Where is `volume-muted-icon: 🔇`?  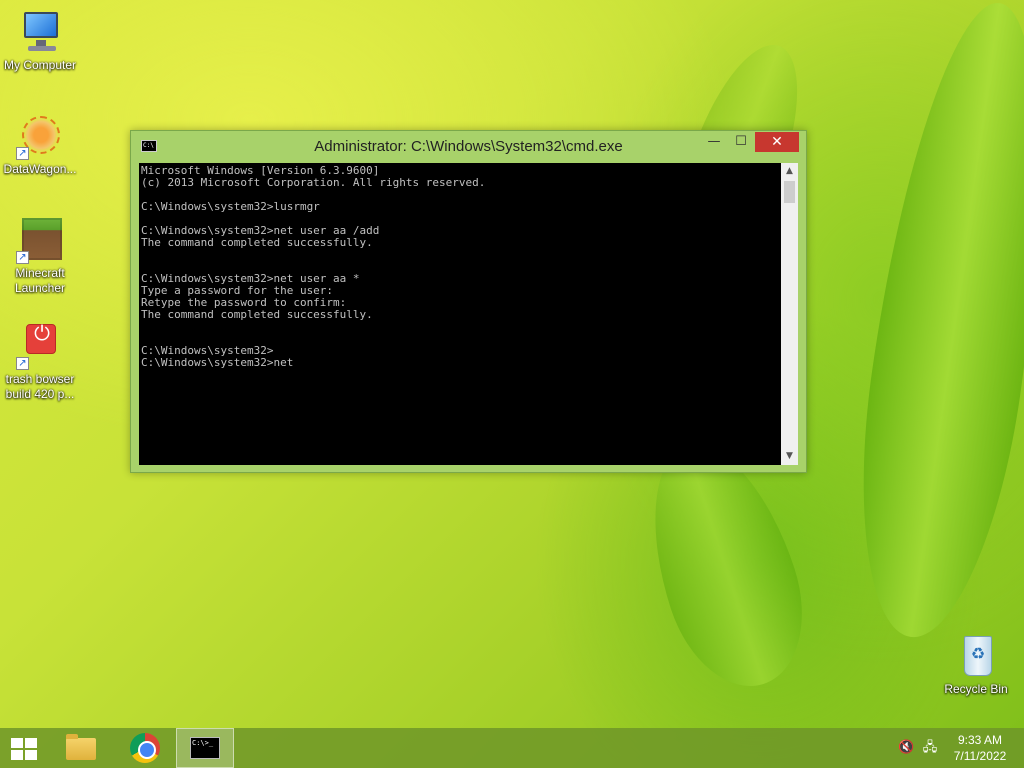 volume-muted-icon: 🔇 is located at coordinates (906, 748).